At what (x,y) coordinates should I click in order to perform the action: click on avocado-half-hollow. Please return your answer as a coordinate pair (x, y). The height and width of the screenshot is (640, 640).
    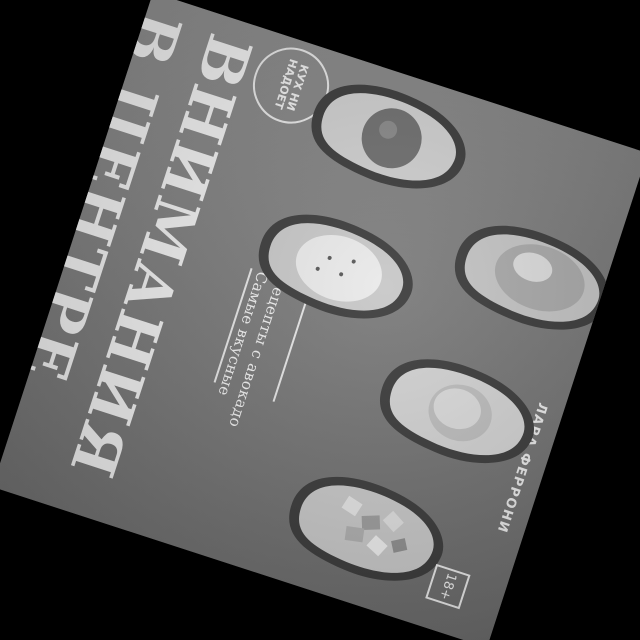
    Looking at the image, I should click on (456, 411).